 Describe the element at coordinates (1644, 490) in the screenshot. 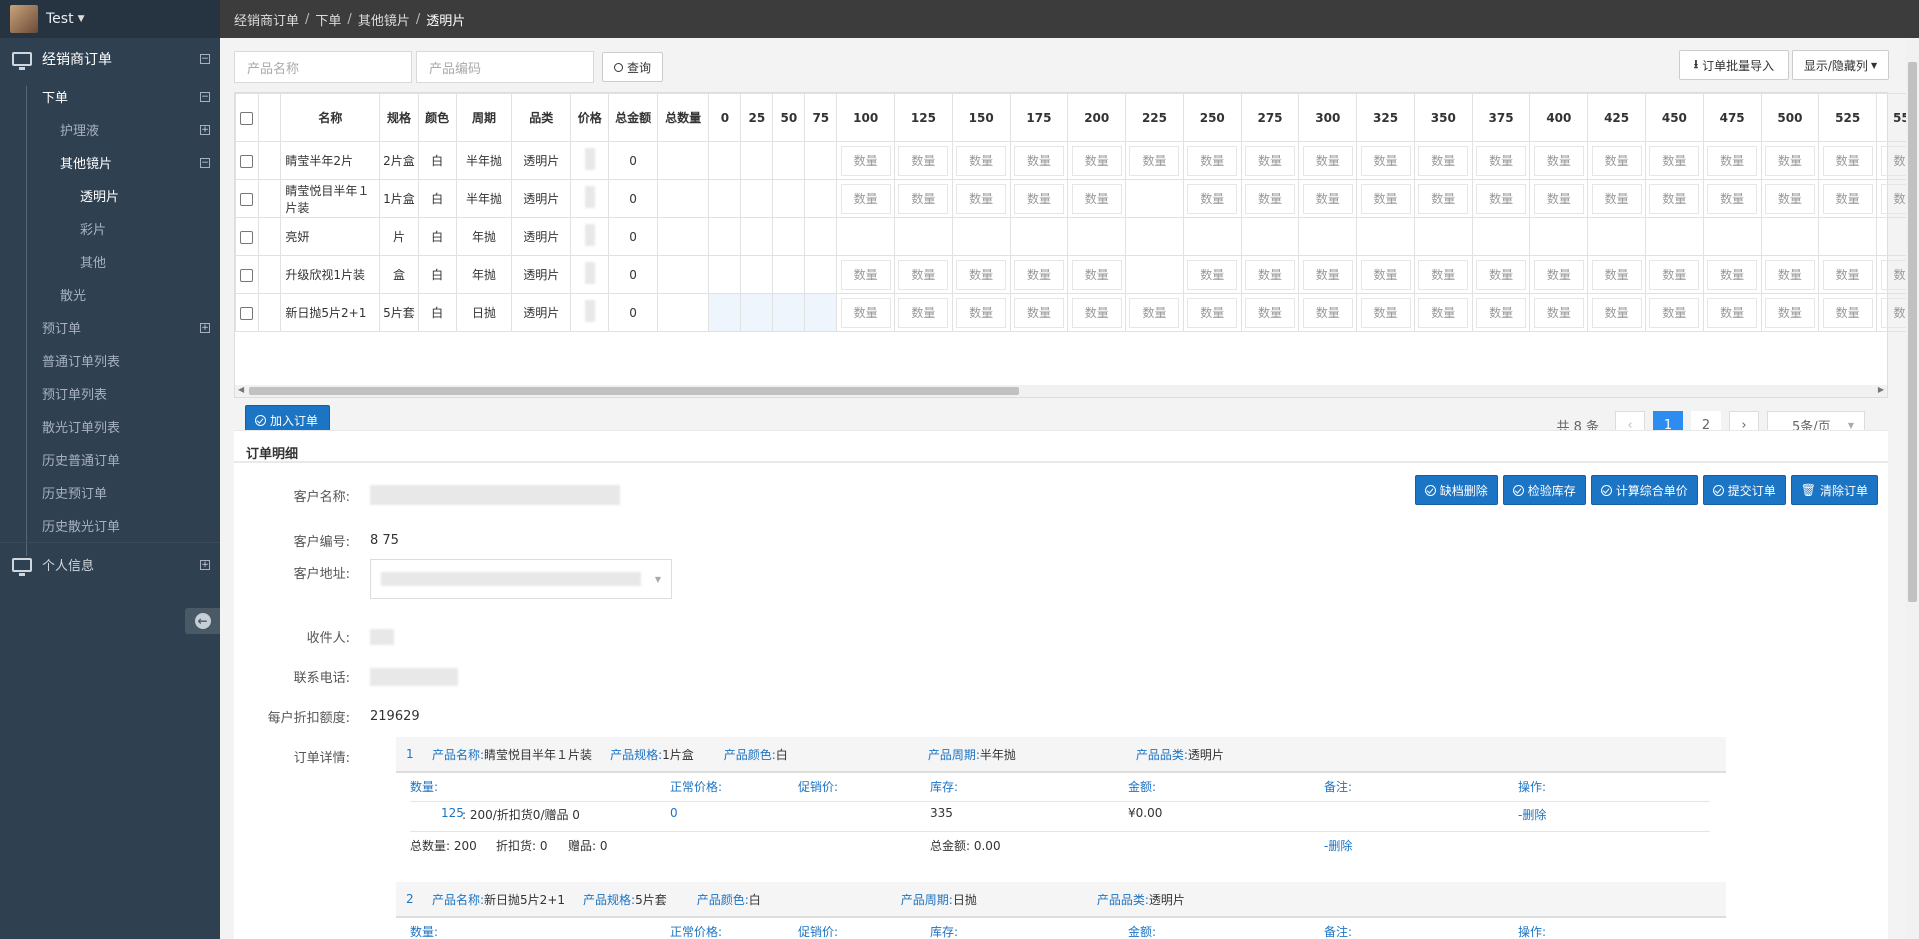

I see `calc-unit-price-button: 计算综合单价` at that location.